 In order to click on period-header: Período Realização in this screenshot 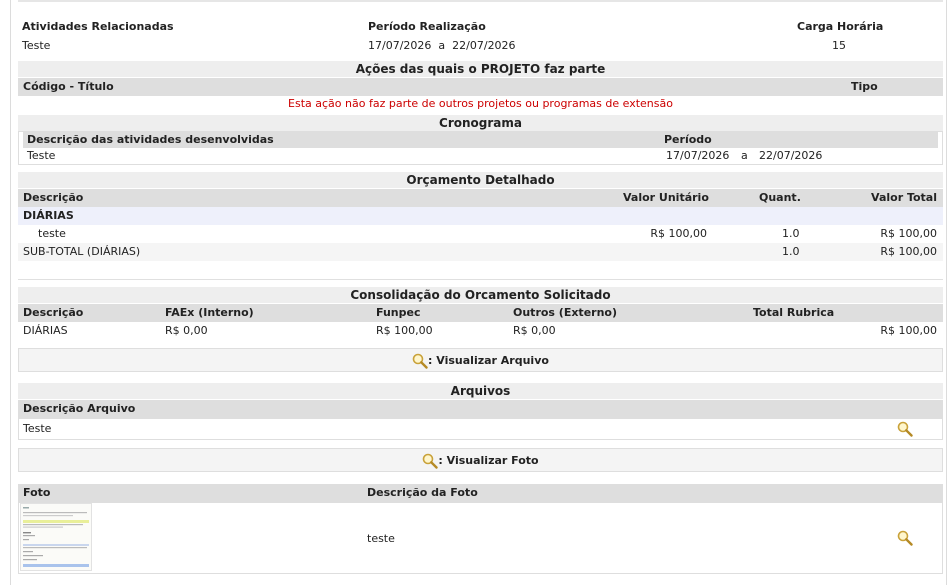, I will do `click(427, 26)`.